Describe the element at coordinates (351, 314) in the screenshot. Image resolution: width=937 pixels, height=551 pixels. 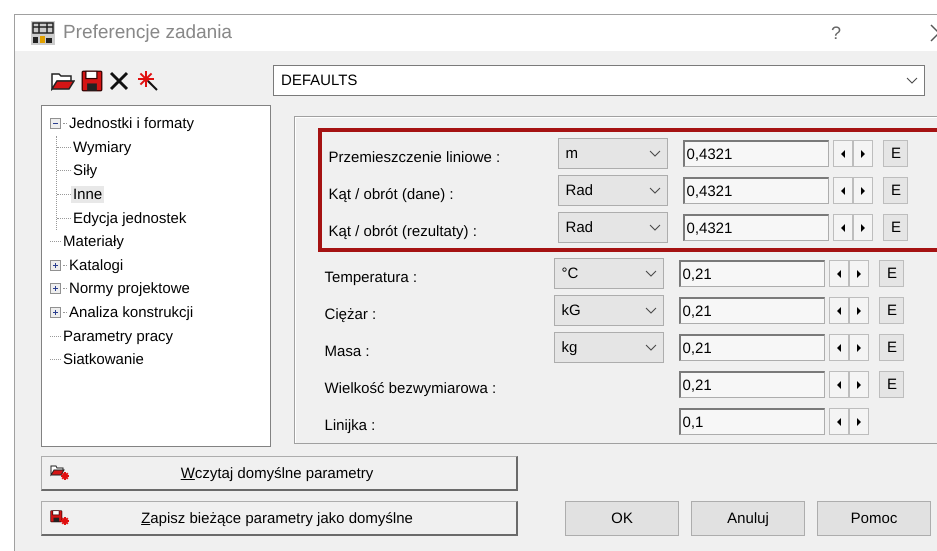
I see `unit-label: Ciężar :` at that location.